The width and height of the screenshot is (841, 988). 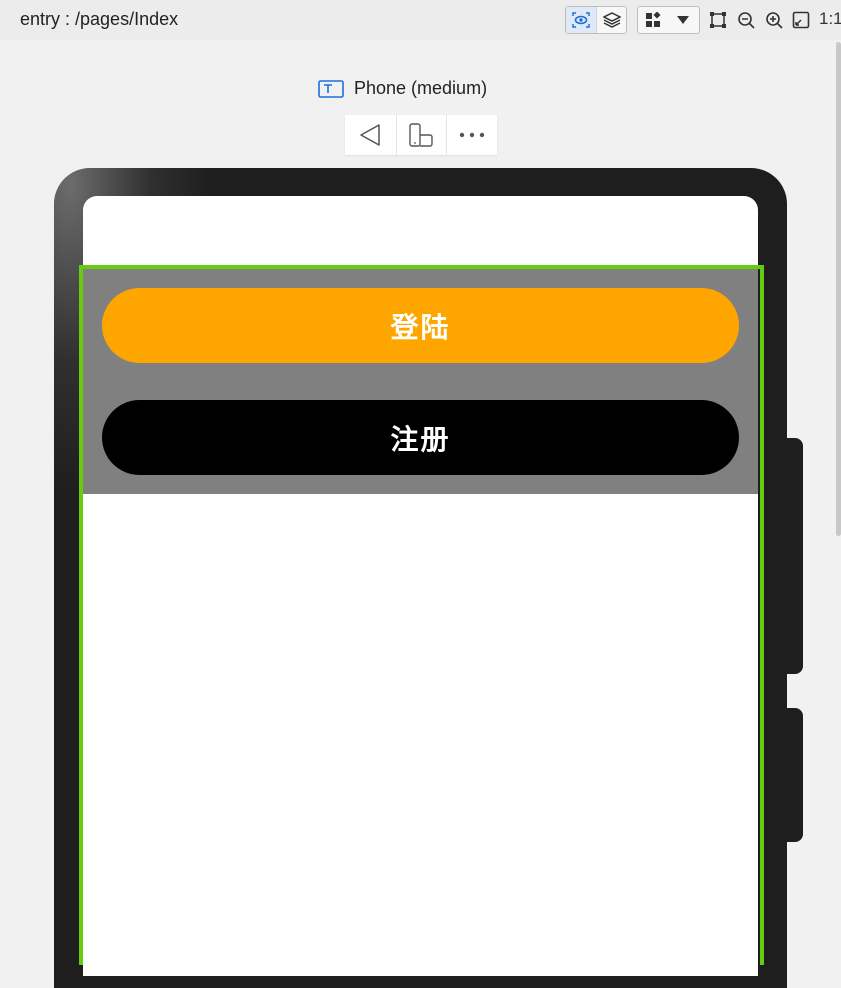 I want to click on view-mode-group, so click(x=596, y=20).